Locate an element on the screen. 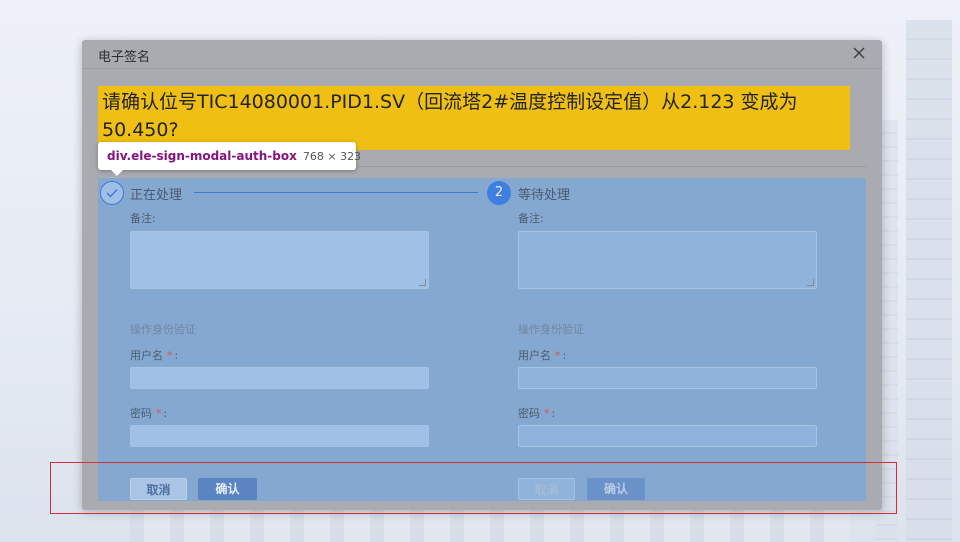 The height and width of the screenshot is (542, 960). right-username-label: 用户名 *: is located at coordinates (542, 355).